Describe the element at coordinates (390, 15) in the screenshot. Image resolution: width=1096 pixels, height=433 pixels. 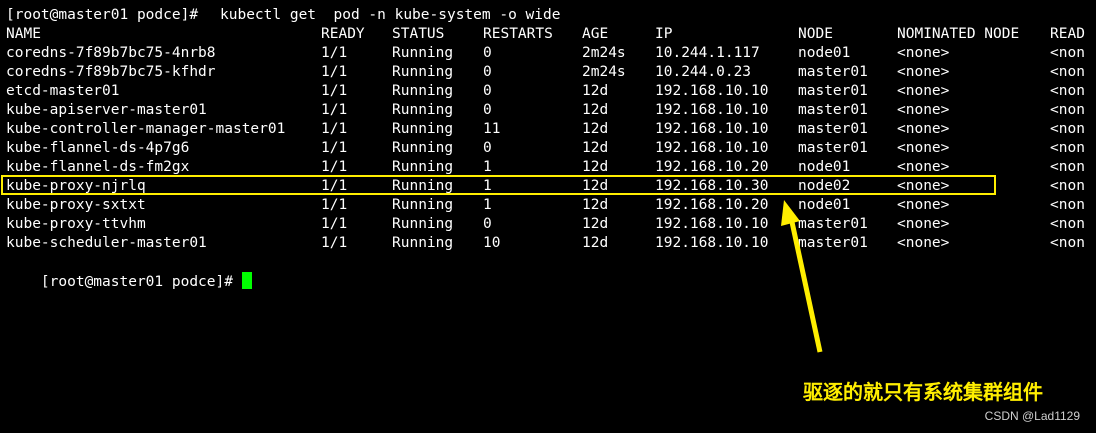
I see `command-text: kubectl get pod -n kube-system -o wide` at that location.